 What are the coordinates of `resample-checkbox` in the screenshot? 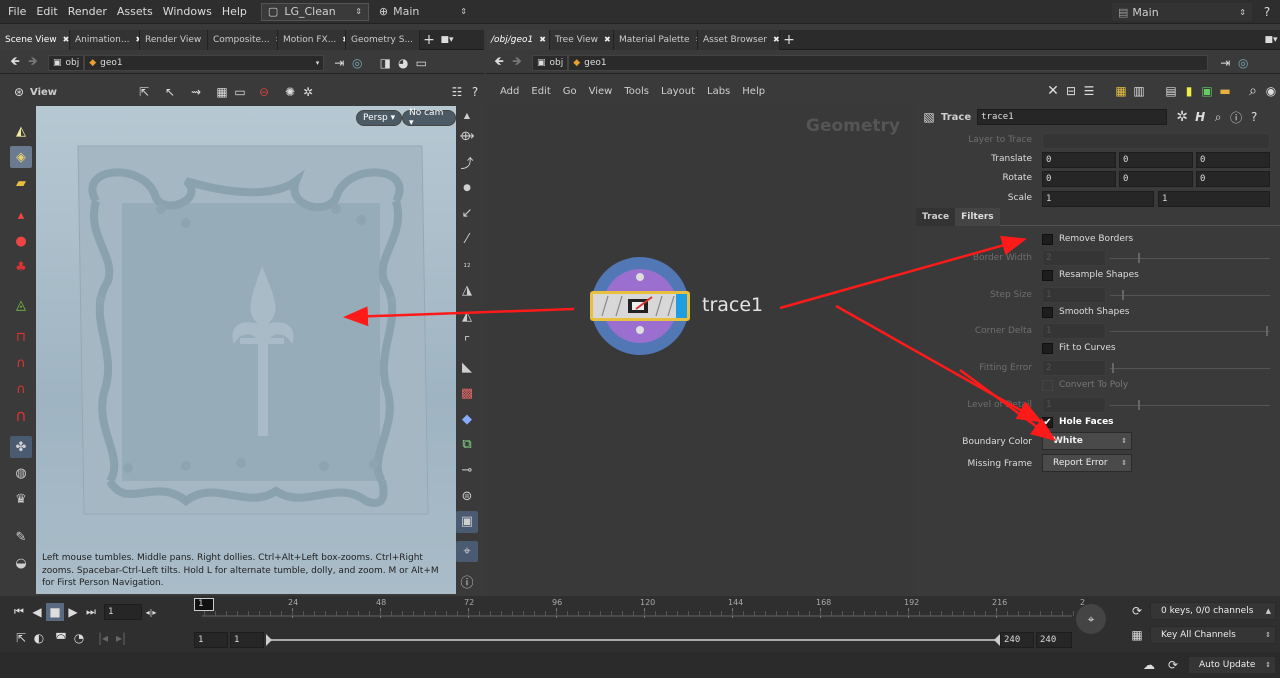 It's located at (1047, 275).